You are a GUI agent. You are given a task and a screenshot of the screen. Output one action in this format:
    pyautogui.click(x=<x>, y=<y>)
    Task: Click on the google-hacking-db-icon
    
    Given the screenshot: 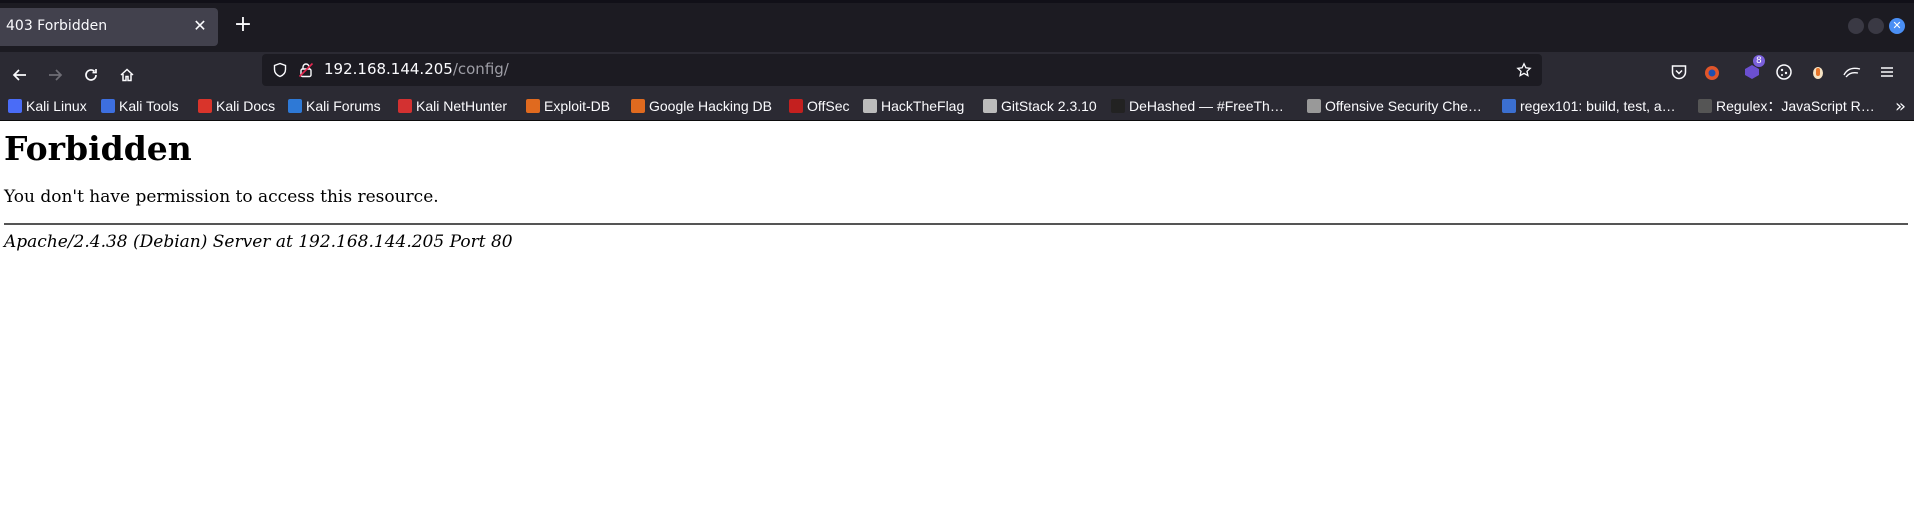 What is the action you would take?
    pyautogui.click(x=638, y=106)
    